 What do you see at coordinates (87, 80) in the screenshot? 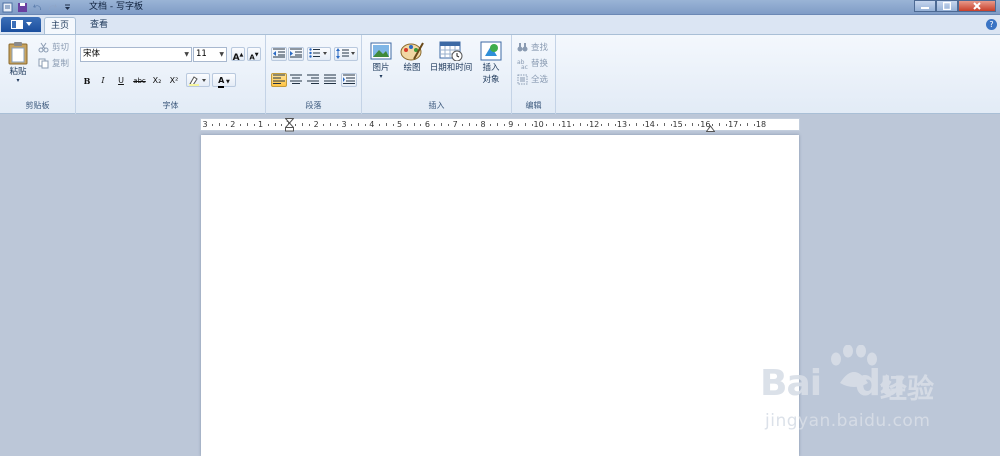
I see `bold-button: B` at bounding box center [87, 80].